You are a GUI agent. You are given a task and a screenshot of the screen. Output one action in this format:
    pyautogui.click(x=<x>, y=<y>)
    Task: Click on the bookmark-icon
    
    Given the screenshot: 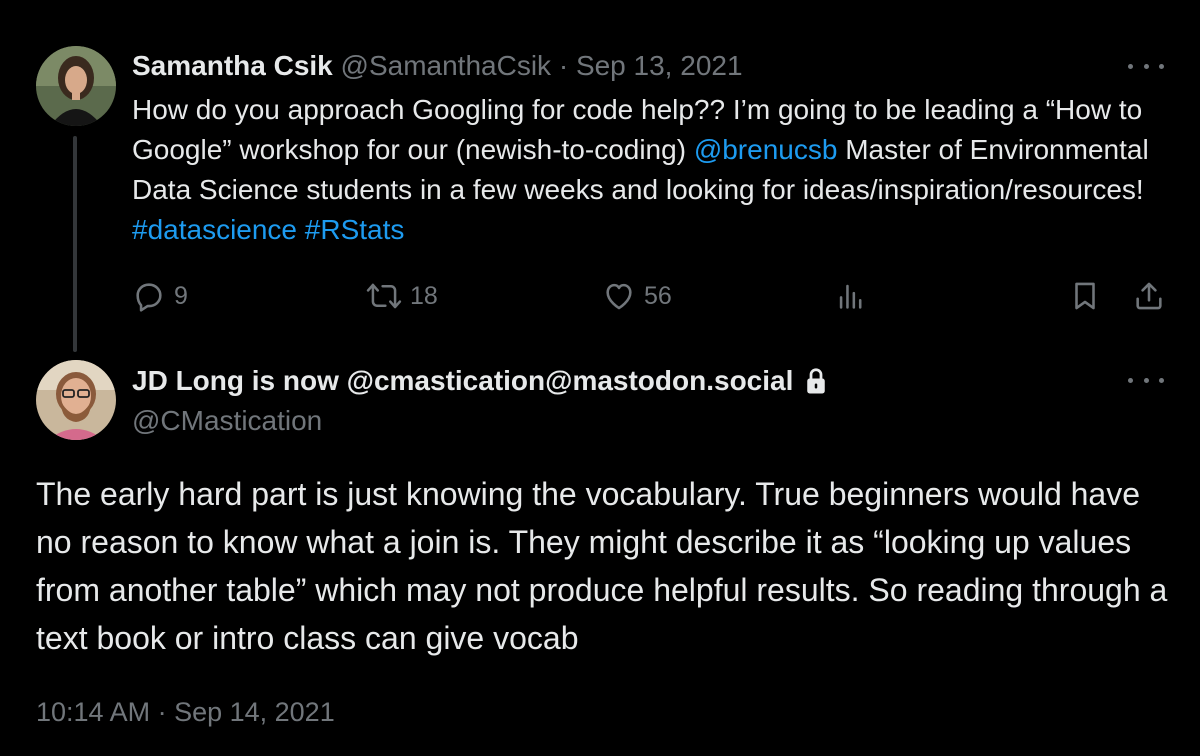 What is the action you would take?
    pyautogui.click(x=1085, y=296)
    